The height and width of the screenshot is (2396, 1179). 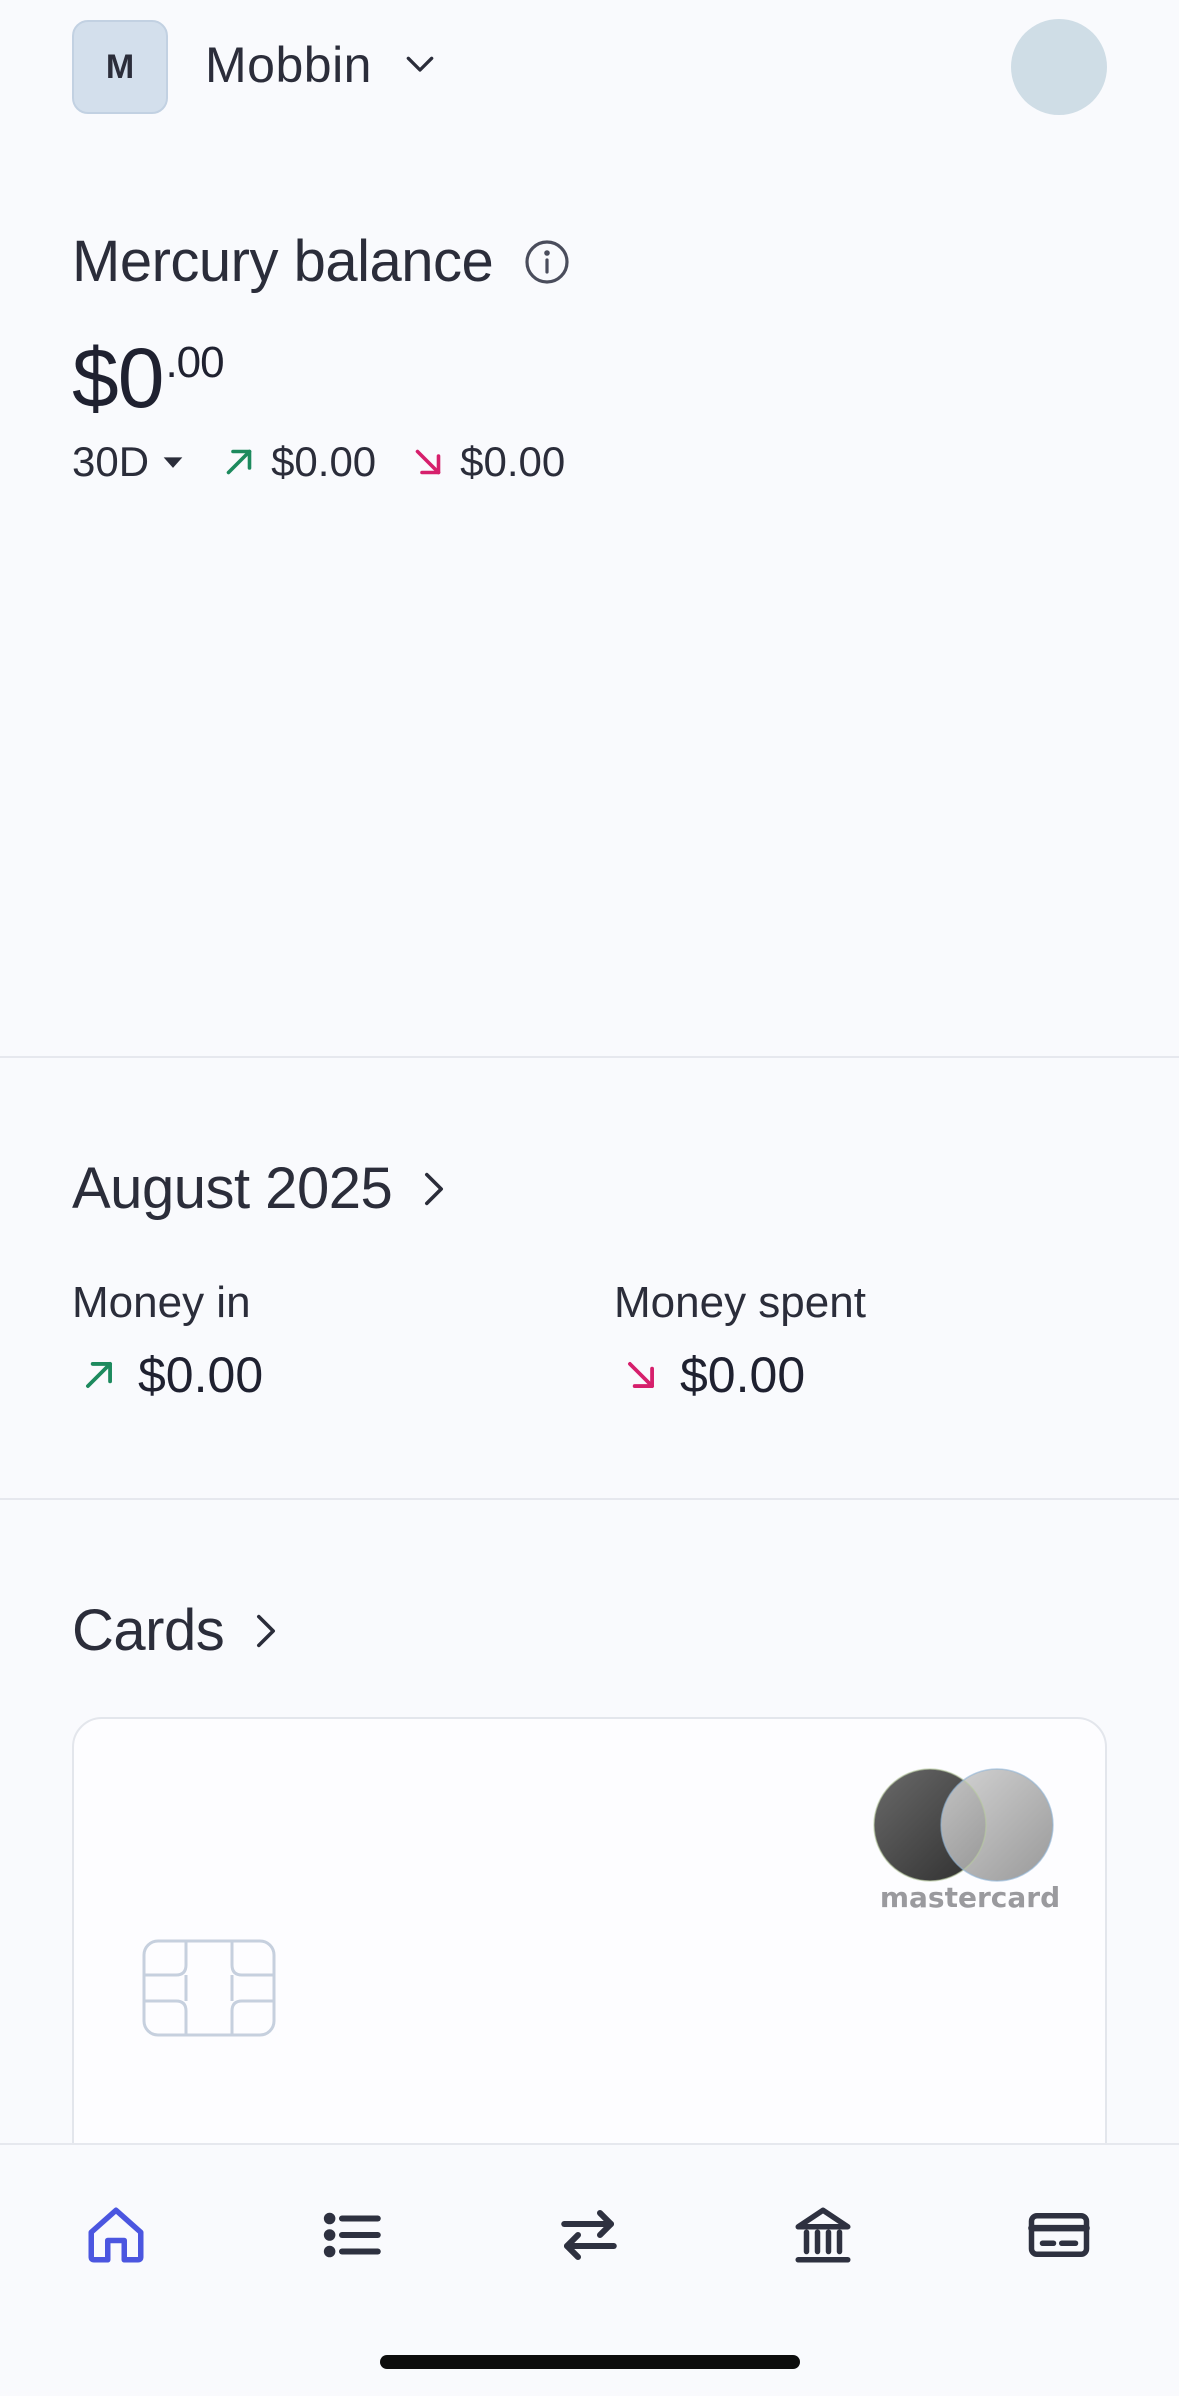 I want to click on chevron-down-icon, so click(x=420, y=64).